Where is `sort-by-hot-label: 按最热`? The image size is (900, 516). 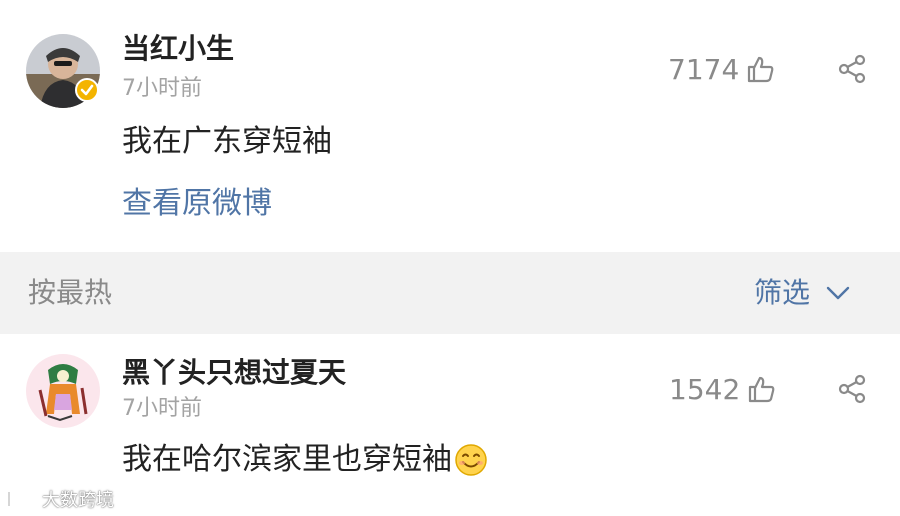
sort-by-hot-label: 按最热 is located at coordinates (70, 293).